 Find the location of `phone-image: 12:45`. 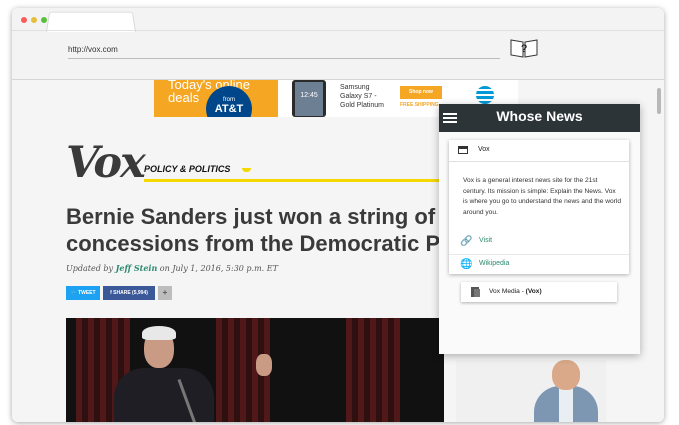

phone-image: 12:45 is located at coordinates (309, 98).